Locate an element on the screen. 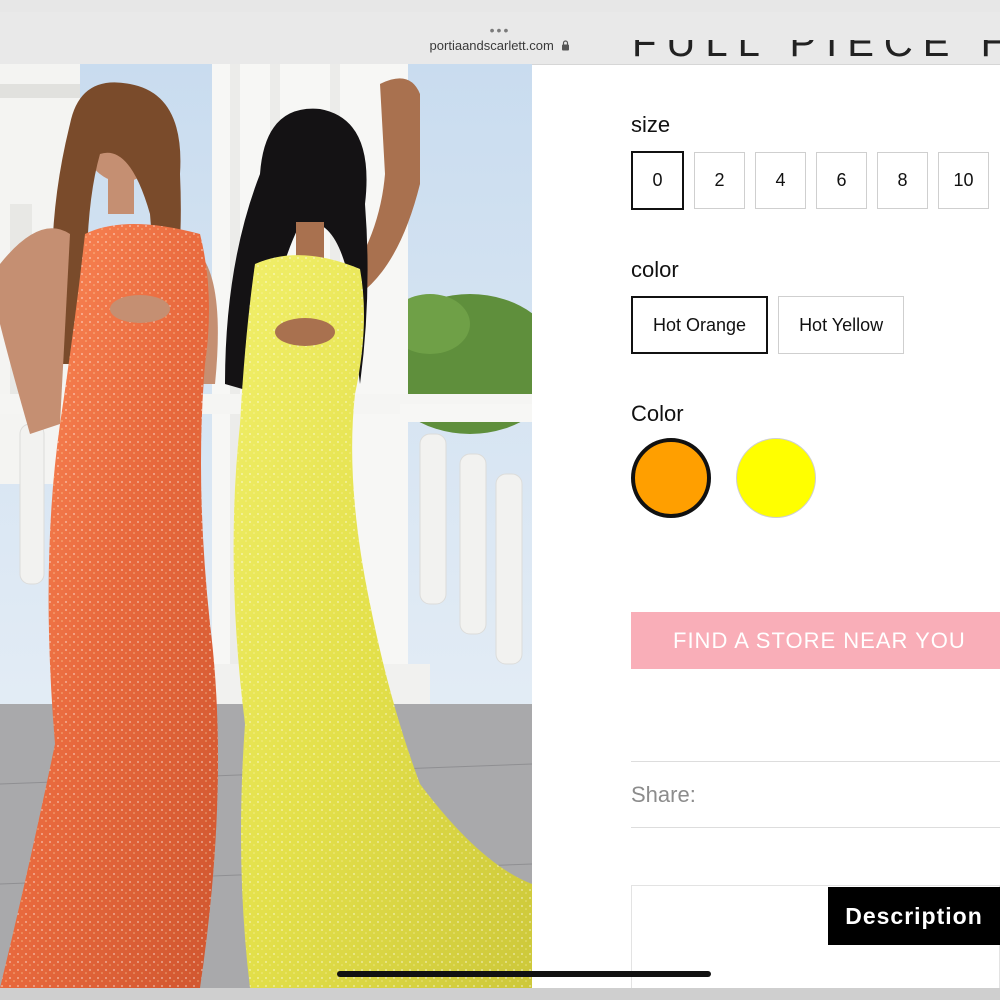  swatch-hot-yellow is located at coordinates (776, 478).